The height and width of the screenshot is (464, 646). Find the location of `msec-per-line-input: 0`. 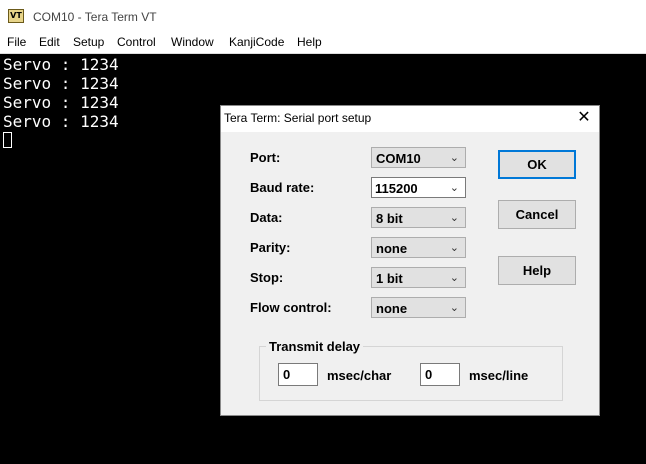

msec-per-line-input: 0 is located at coordinates (440, 374).